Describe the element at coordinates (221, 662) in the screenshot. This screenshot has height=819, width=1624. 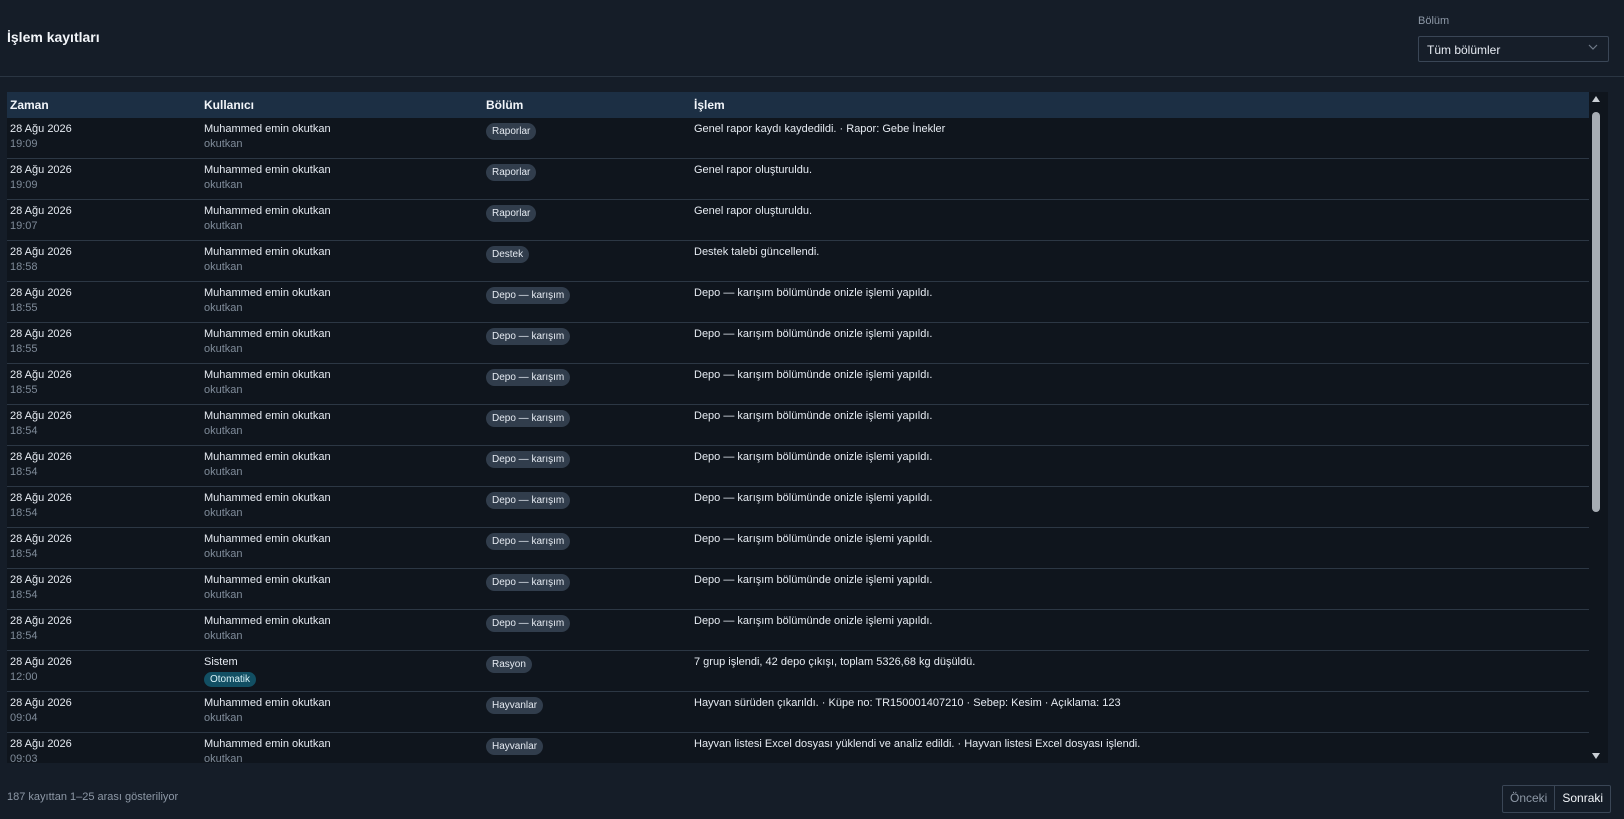
I see `row-user-name: Sistem` at that location.